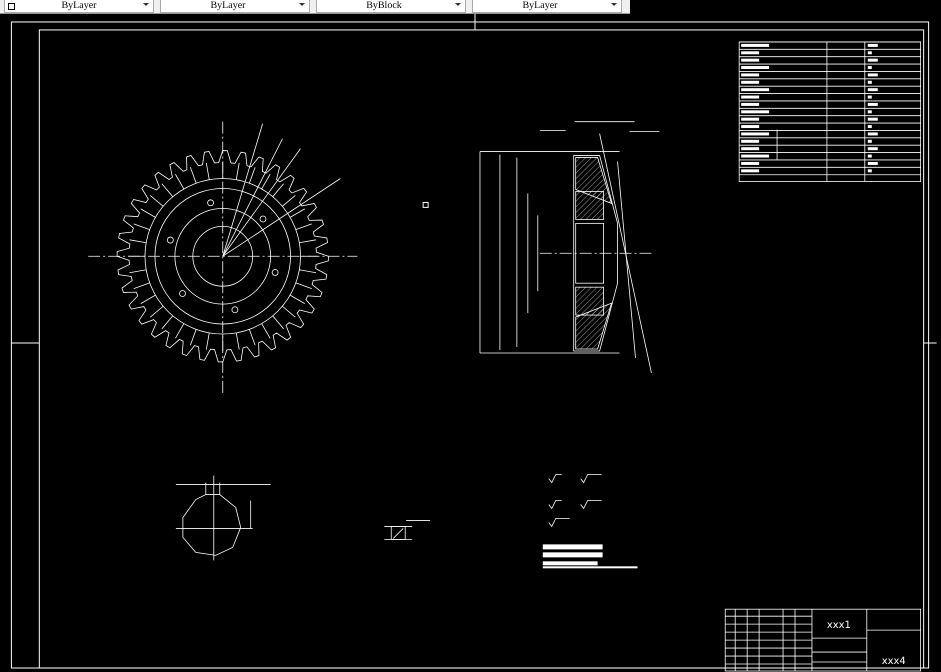 The height and width of the screenshot is (672, 941). What do you see at coordinates (838, 626) in the screenshot?
I see `drawing-name-text: xxx1` at bounding box center [838, 626].